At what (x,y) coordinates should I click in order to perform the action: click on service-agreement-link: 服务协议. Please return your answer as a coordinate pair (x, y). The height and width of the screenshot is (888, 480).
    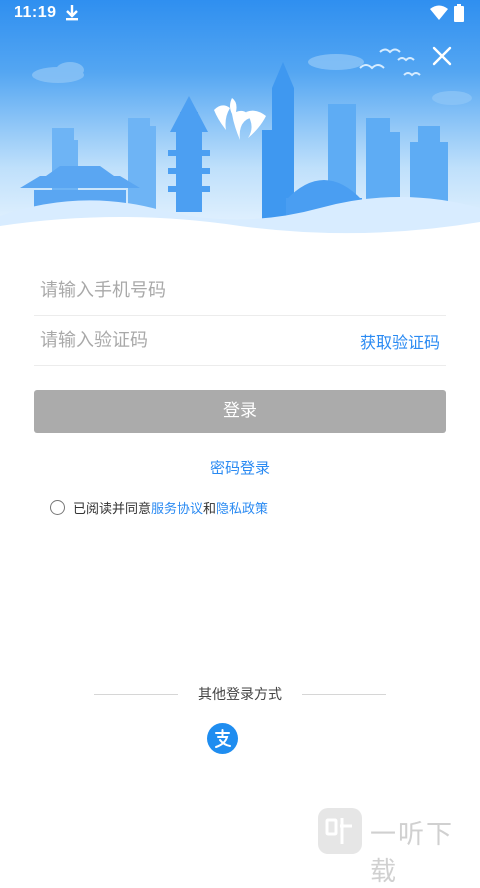
    Looking at the image, I should click on (177, 507).